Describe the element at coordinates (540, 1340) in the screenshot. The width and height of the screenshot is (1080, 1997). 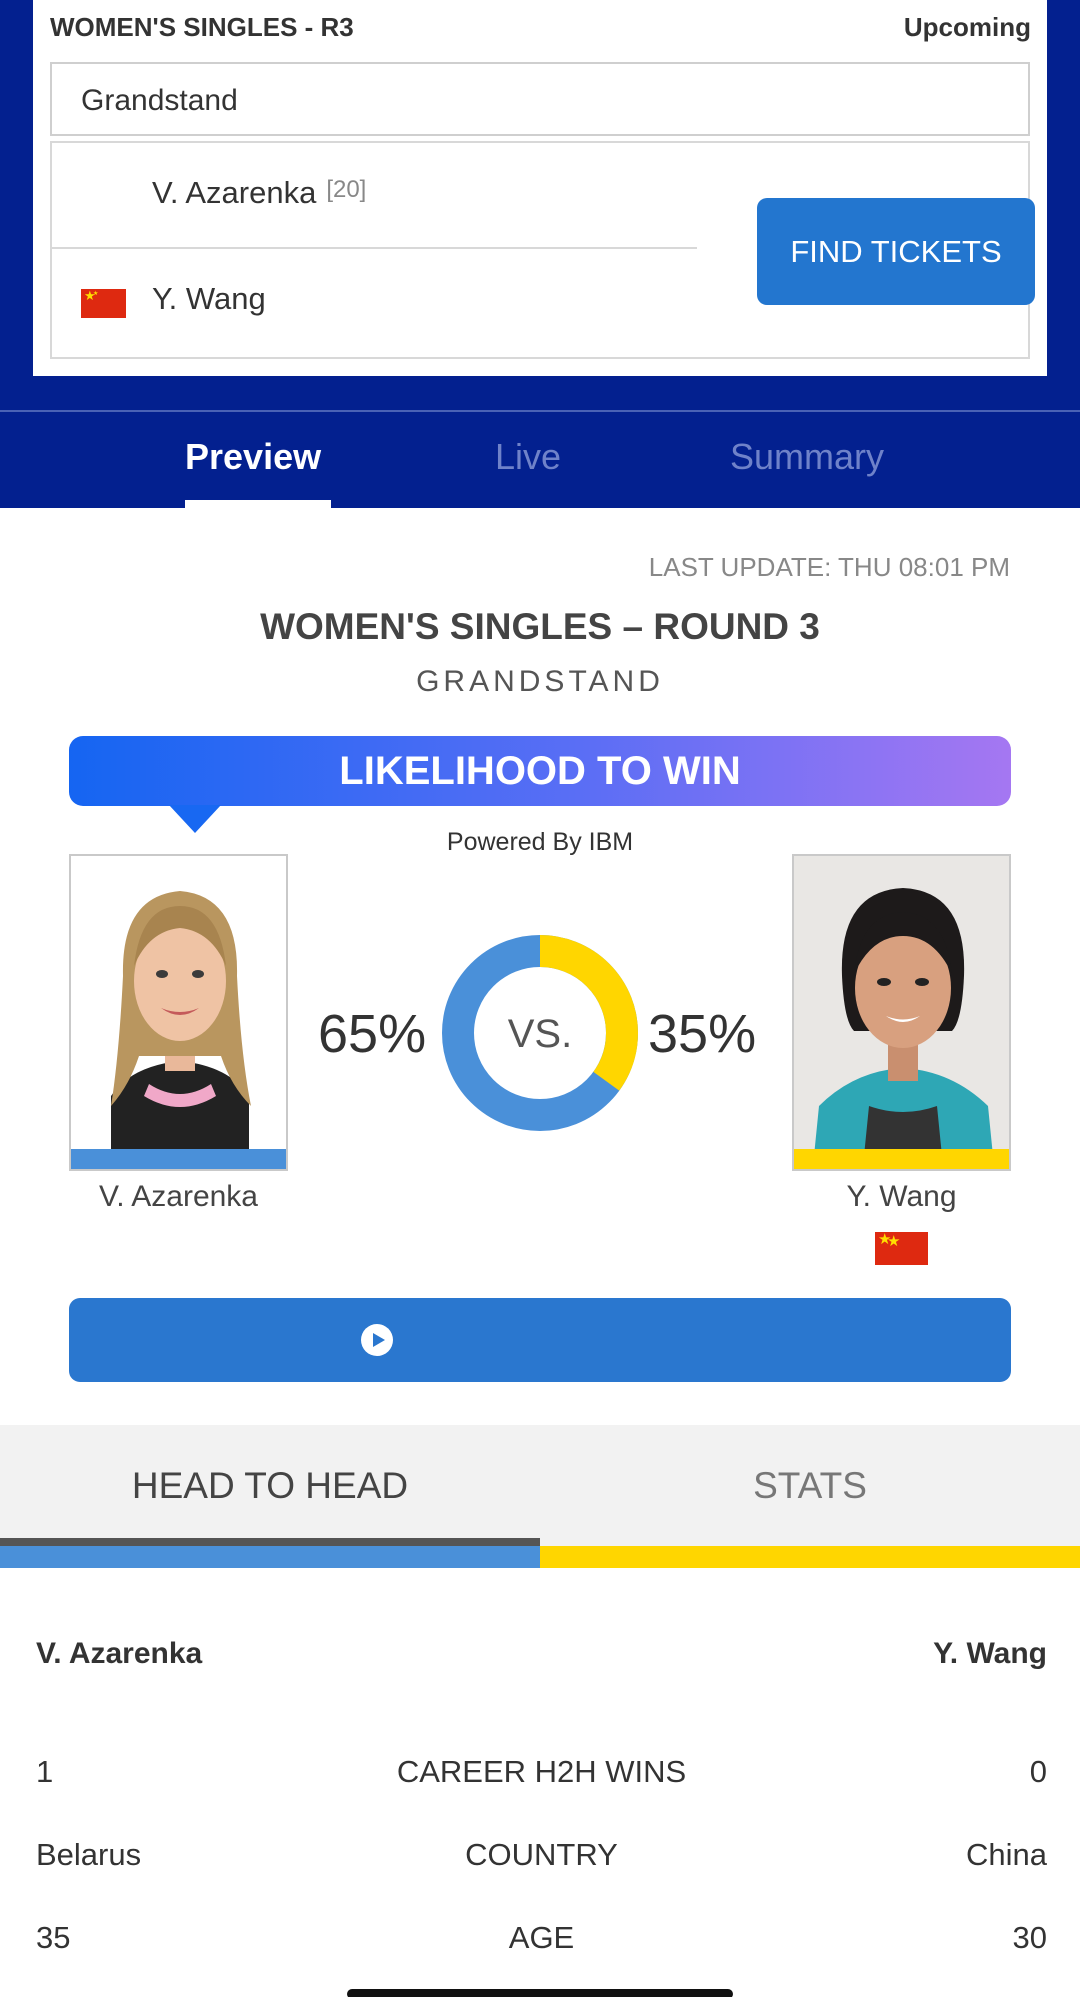
I see `play-video-button` at that location.